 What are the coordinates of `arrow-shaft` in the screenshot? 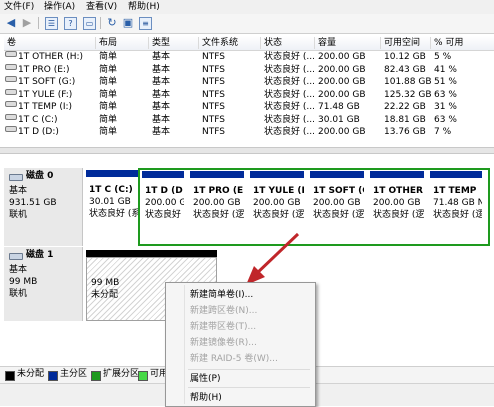 It's located at (276, 254).